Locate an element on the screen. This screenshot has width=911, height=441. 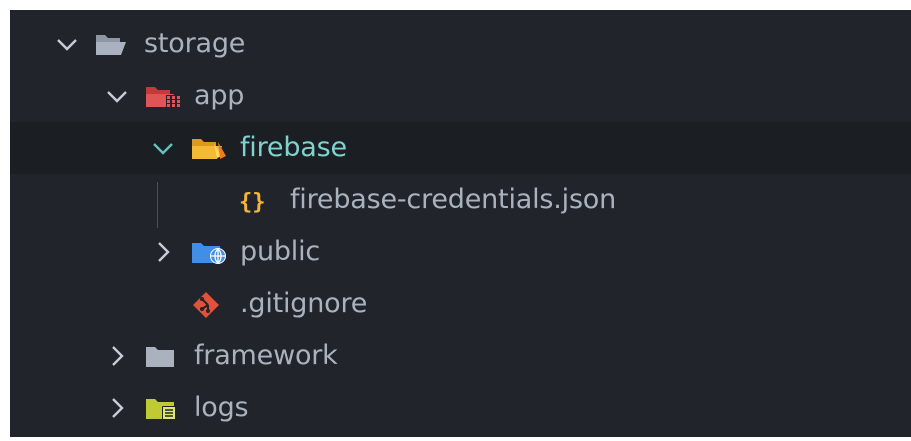
tree-item-firebase-credentials: {} firebase-credentials.json is located at coordinates (460, 200).